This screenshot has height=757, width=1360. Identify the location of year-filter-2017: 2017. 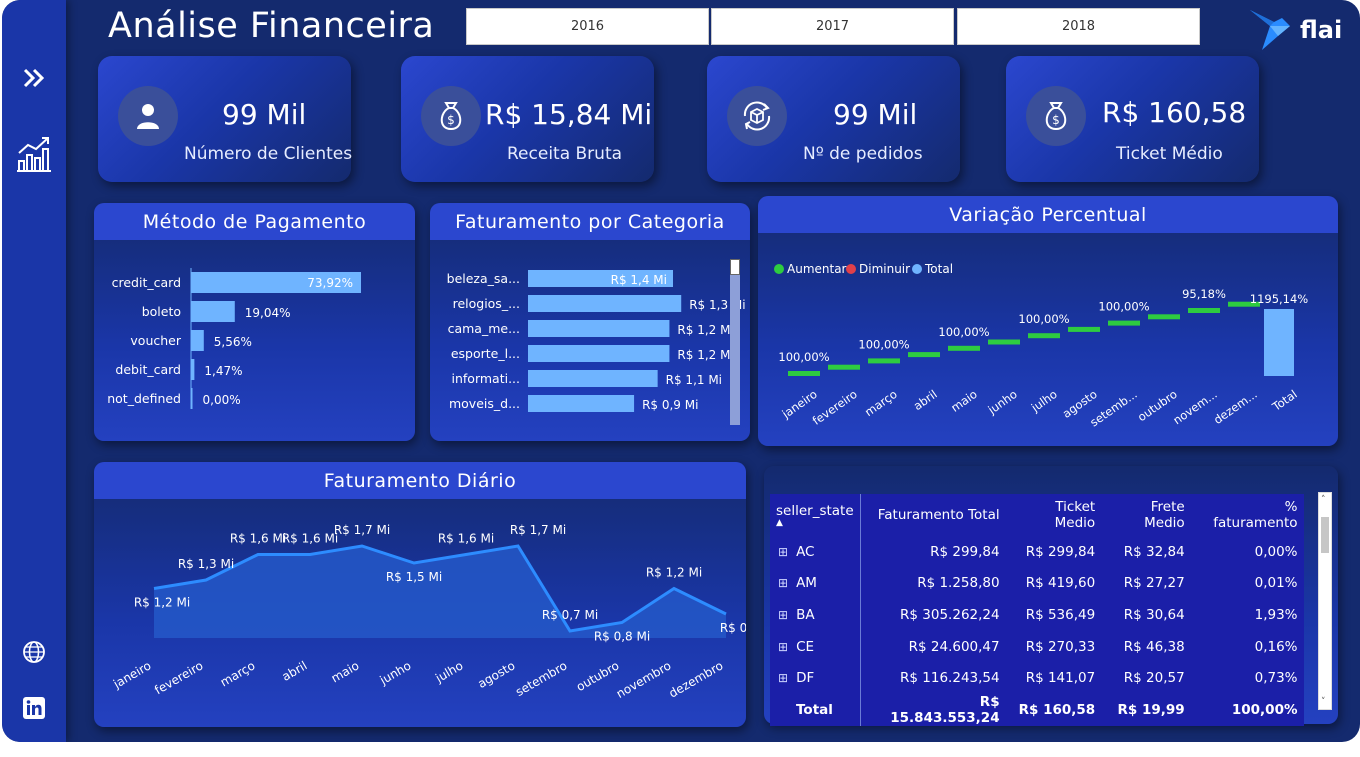
(832, 26).